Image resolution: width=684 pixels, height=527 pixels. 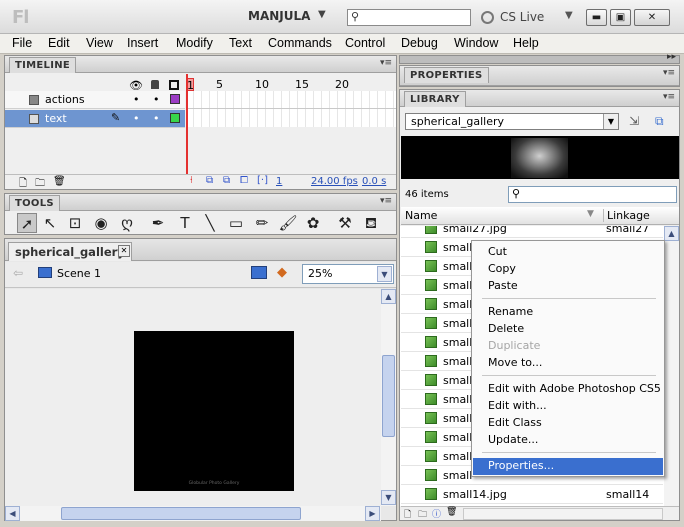 What do you see at coordinates (262, 180) in the screenshot?
I see `onion-markers-icon: [·]` at bounding box center [262, 180].